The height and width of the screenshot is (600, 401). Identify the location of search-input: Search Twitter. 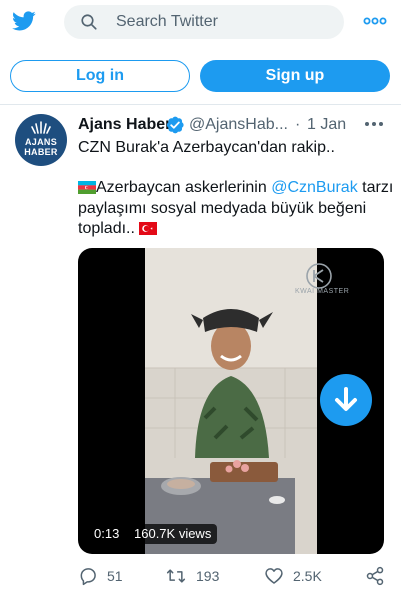
(204, 22).